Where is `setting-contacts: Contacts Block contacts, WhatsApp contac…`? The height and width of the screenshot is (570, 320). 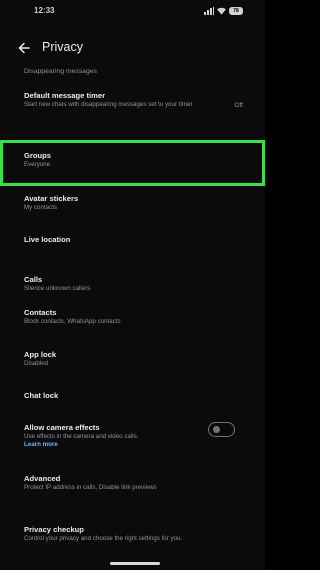 setting-contacts: Contacts Block contacts, WhatsApp contac… is located at coordinates (133, 317).